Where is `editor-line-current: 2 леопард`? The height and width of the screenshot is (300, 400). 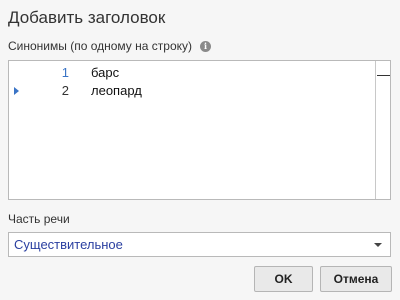 editor-line-current: 2 леопард is located at coordinates (189, 91).